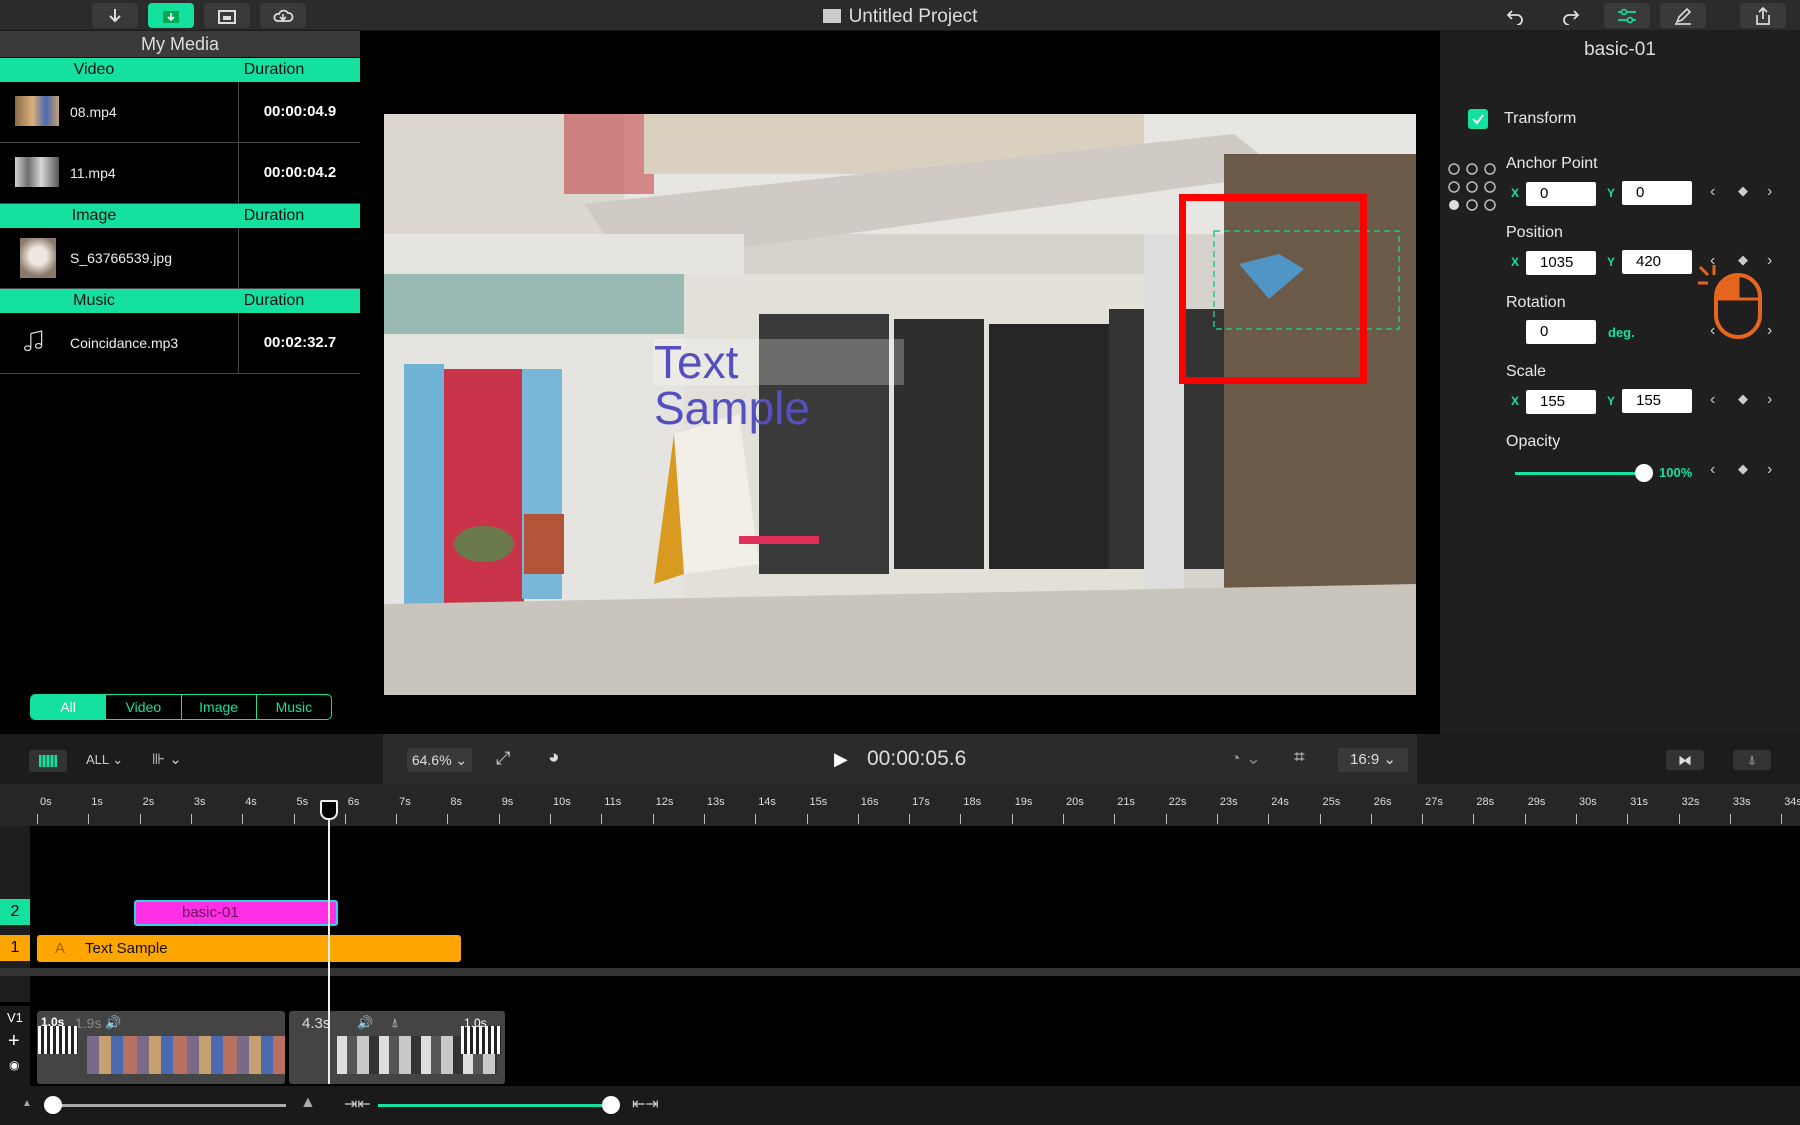  I want to click on scale-y-input: 155, so click(1657, 401).